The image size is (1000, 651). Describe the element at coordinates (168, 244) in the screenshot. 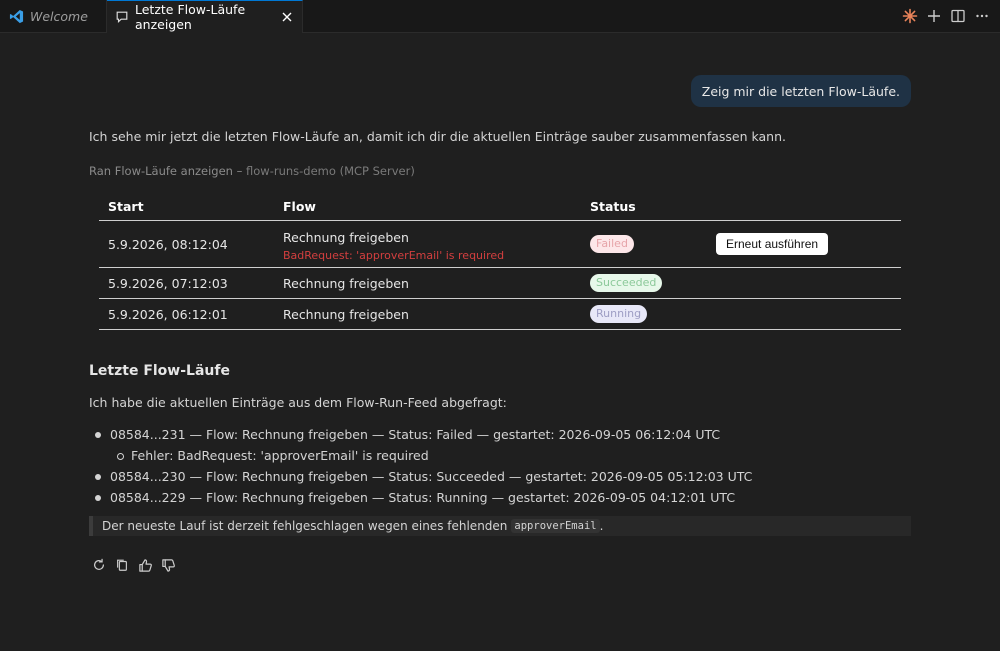

I see `run-start: 5.9.2026, 08:12:04` at that location.